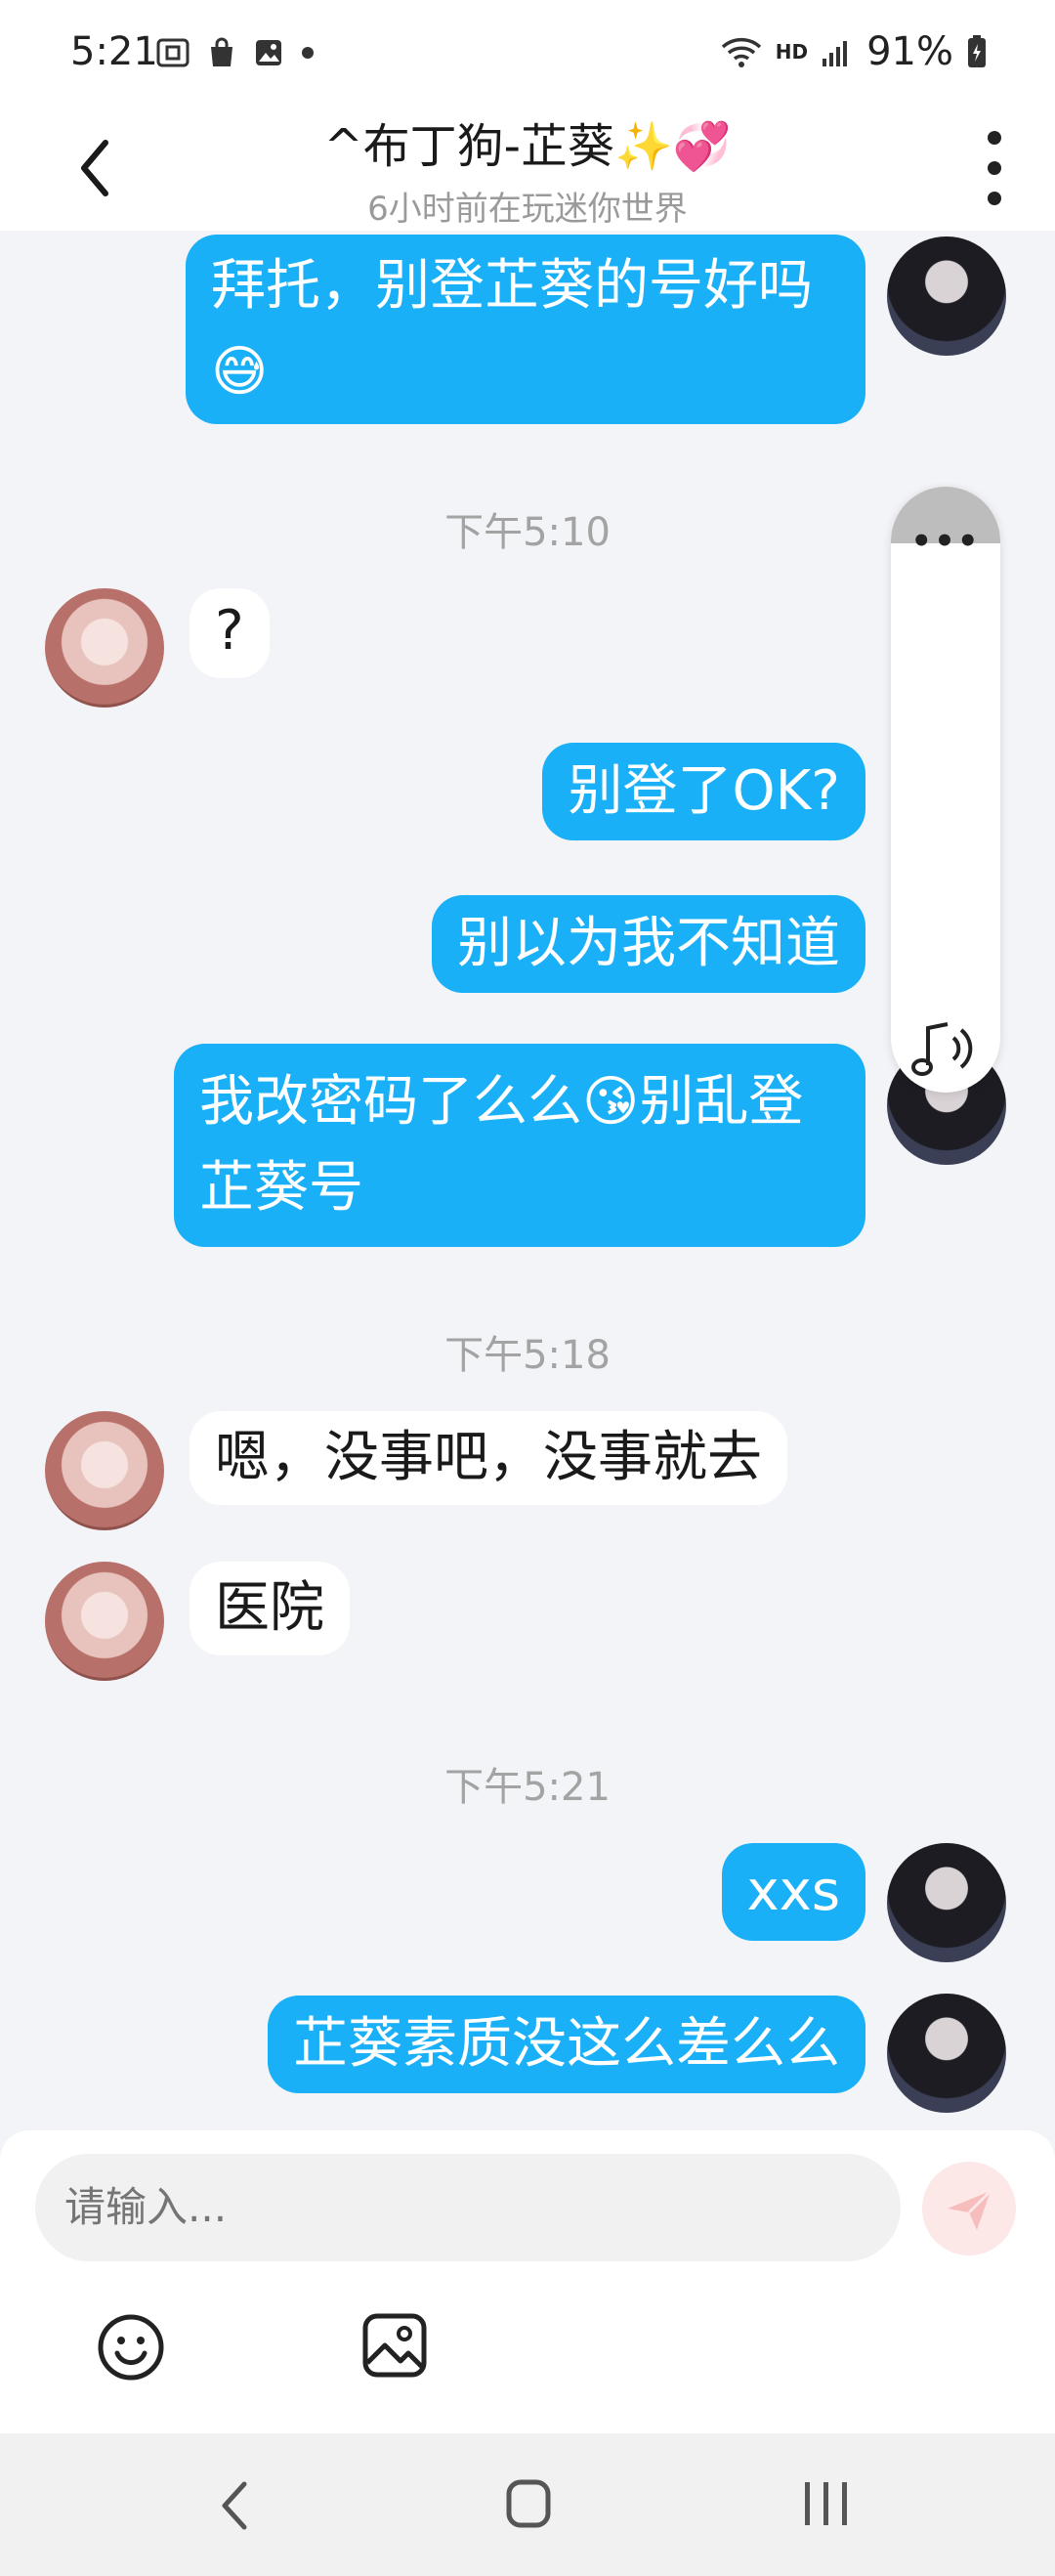  What do you see at coordinates (270, 1609) in the screenshot?
I see `message-bubble-in: 医院` at bounding box center [270, 1609].